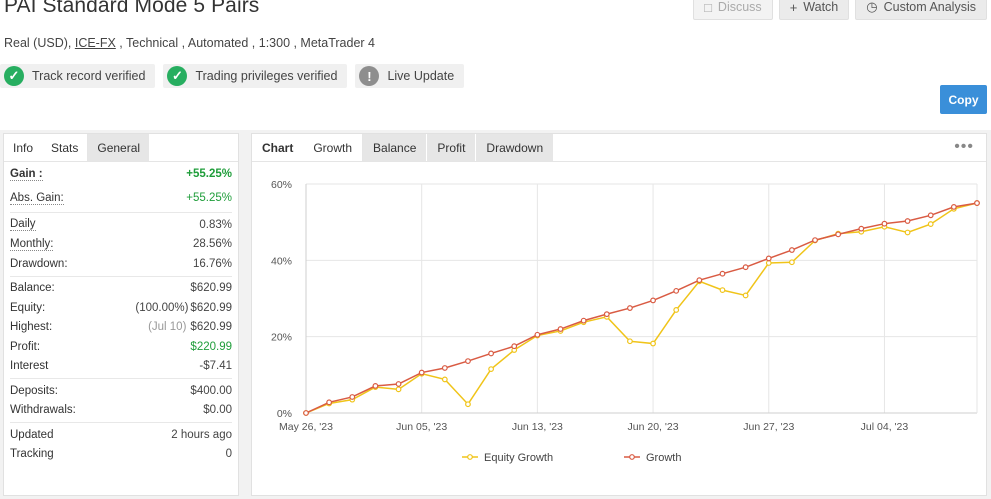 The image size is (991, 499). Describe the element at coordinates (39, 43) in the screenshot. I see `account-type: Real (USD),` at that location.